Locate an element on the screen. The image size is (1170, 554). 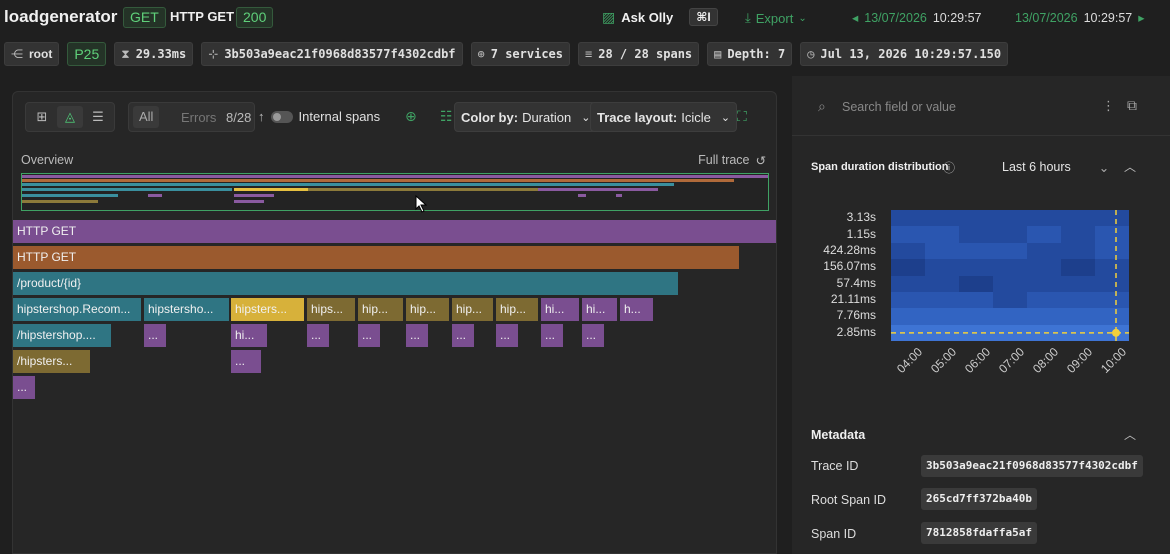
filter-all-button: All is located at coordinates (146, 117).